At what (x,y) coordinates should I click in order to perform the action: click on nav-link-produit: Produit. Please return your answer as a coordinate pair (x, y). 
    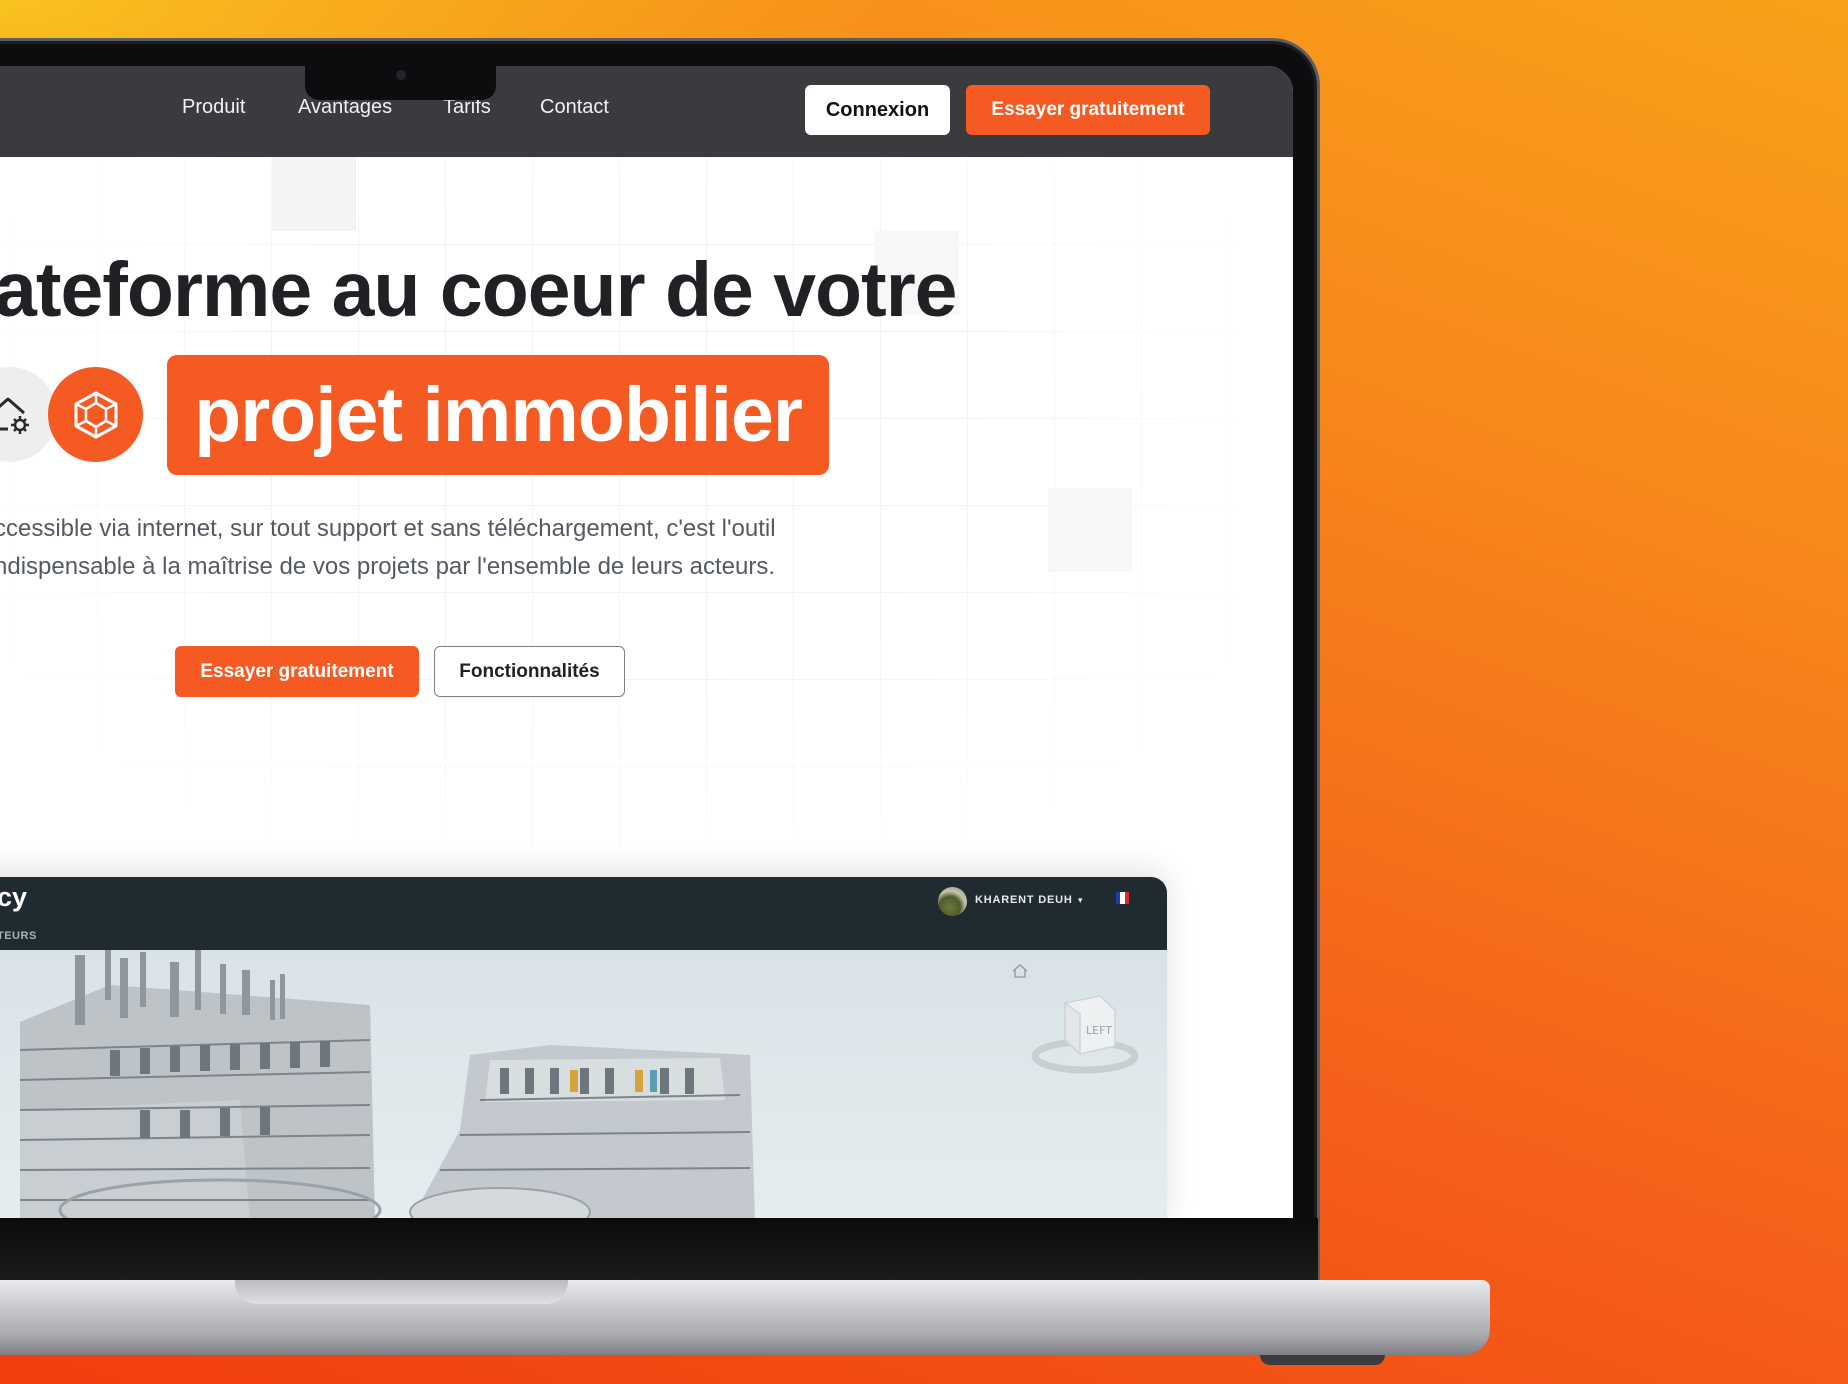
    Looking at the image, I should click on (213, 107).